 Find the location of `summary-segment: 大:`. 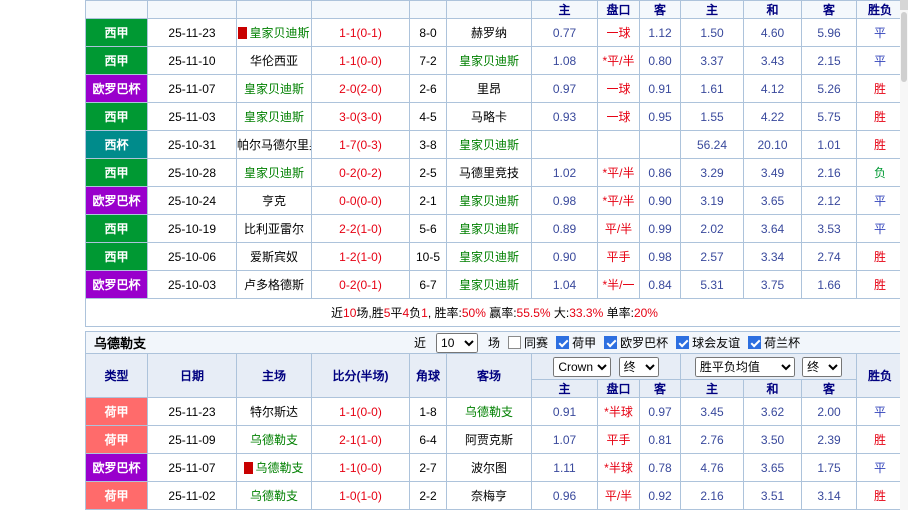

summary-segment: 大: is located at coordinates (560, 313).